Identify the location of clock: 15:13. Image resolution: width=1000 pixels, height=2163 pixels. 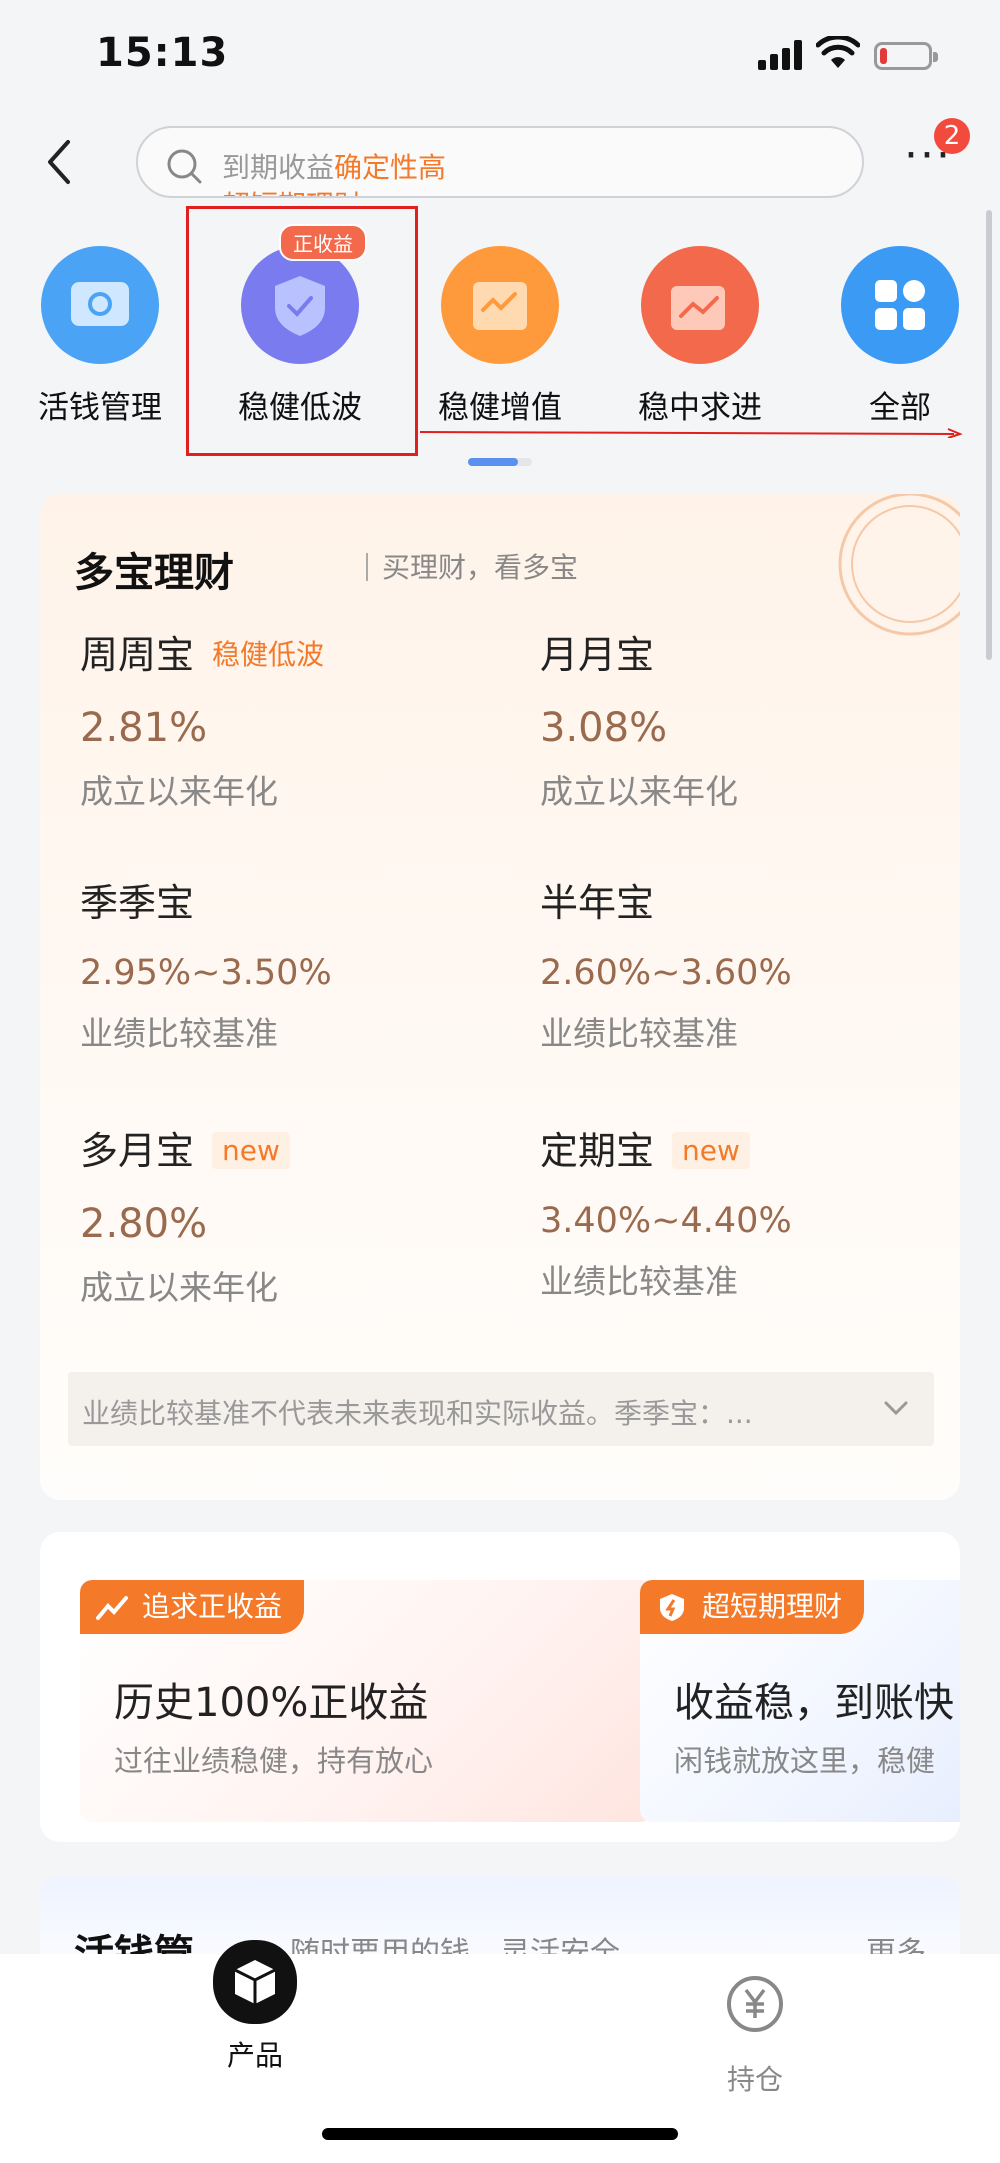
(162, 53).